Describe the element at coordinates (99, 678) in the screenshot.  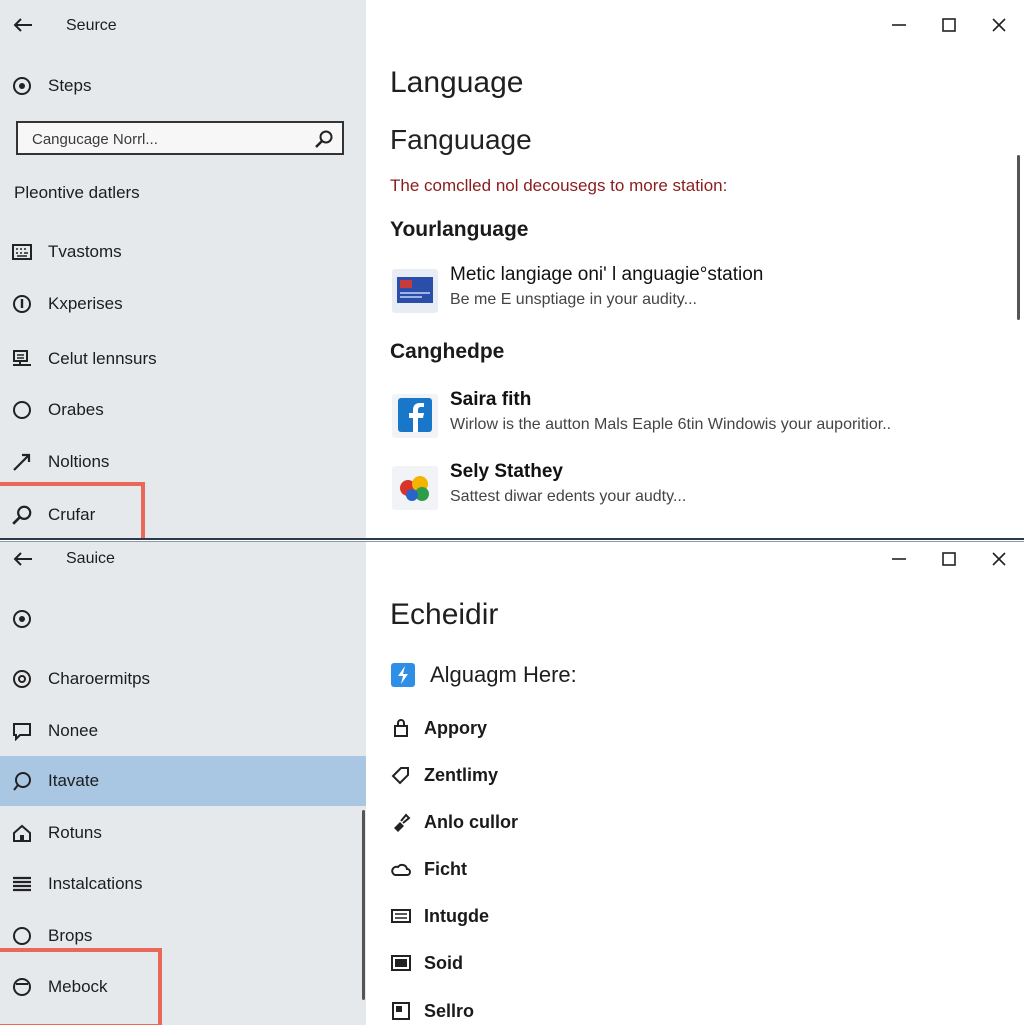
I see `sidebar-item-label: Charoermitps` at that location.